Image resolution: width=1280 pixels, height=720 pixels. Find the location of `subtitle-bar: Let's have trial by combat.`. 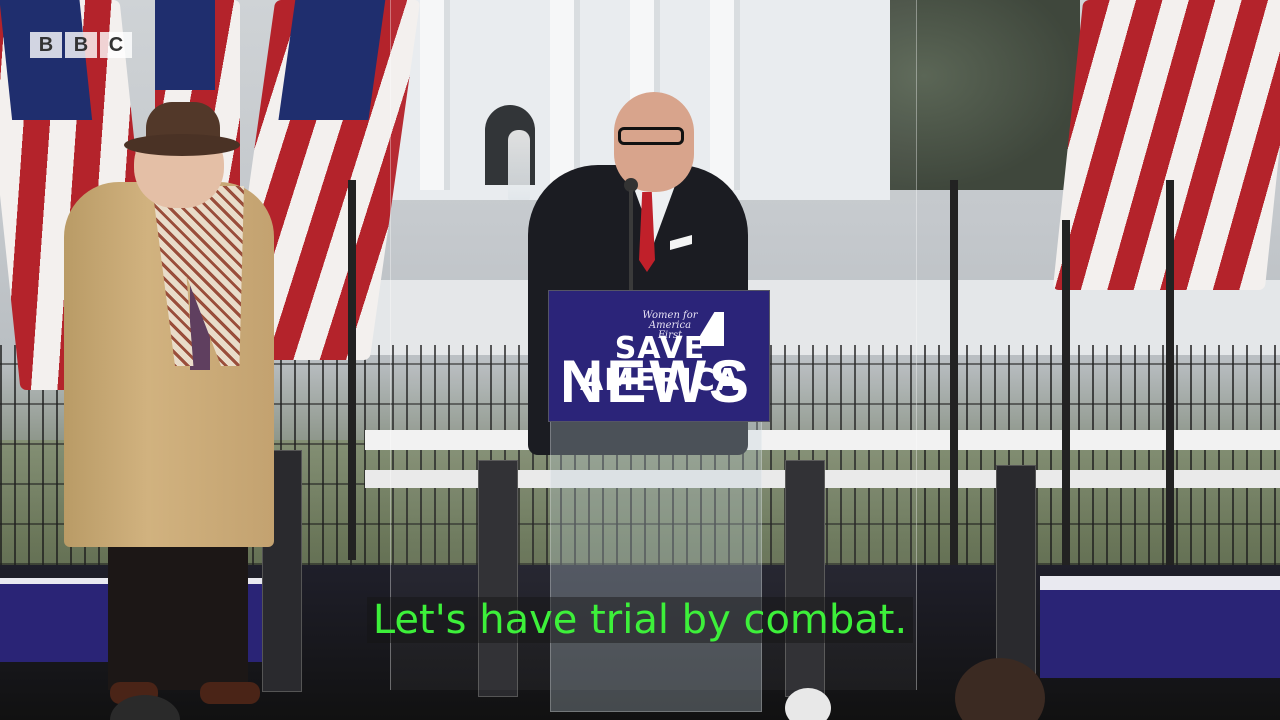

subtitle-bar: Let's have trial by combat. is located at coordinates (640, 620).